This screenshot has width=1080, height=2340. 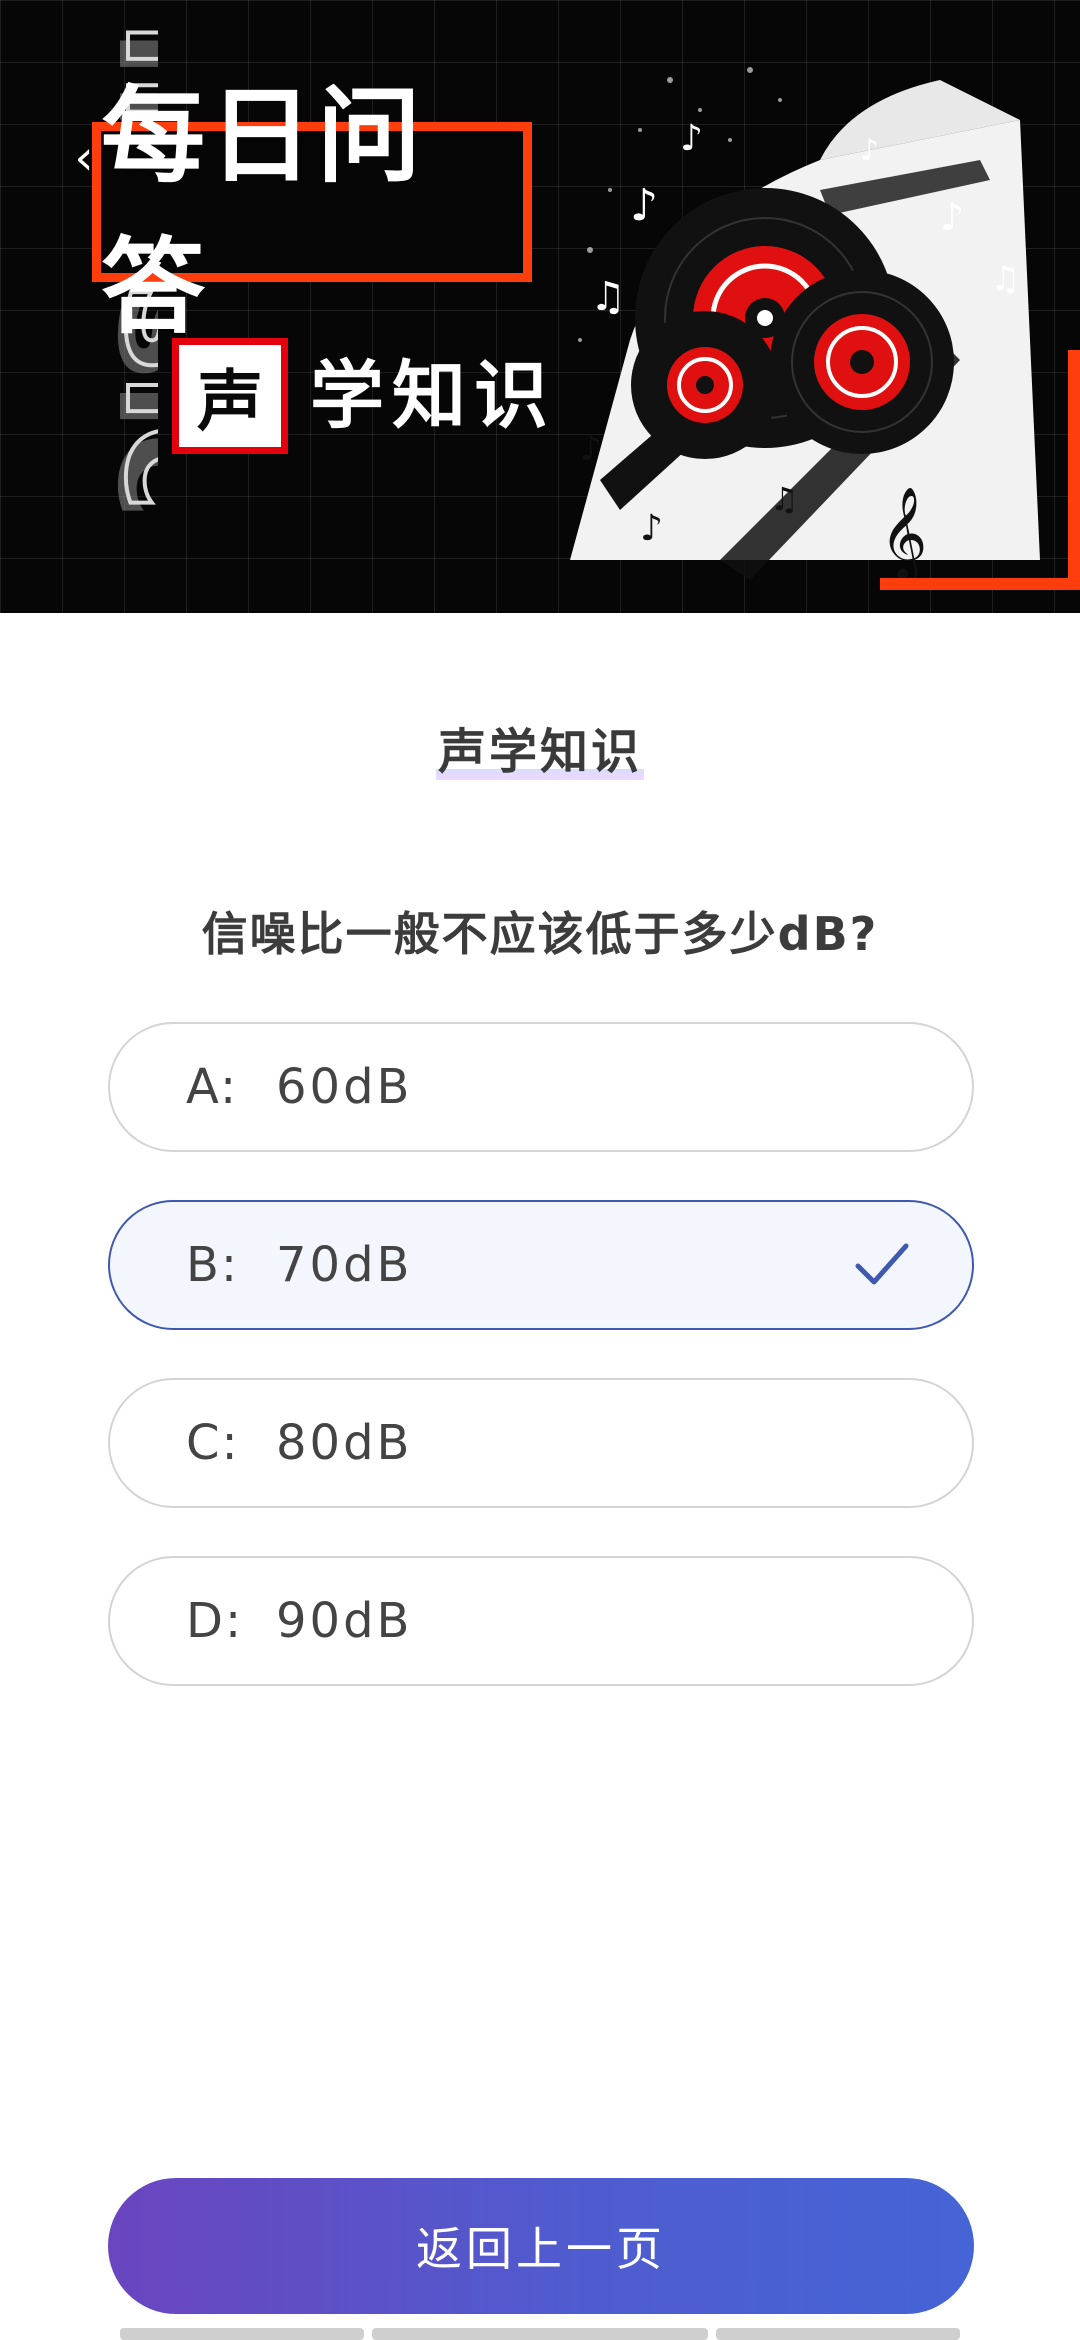 What do you see at coordinates (539, 752) in the screenshot?
I see `section-title-text: 声学知识` at bounding box center [539, 752].